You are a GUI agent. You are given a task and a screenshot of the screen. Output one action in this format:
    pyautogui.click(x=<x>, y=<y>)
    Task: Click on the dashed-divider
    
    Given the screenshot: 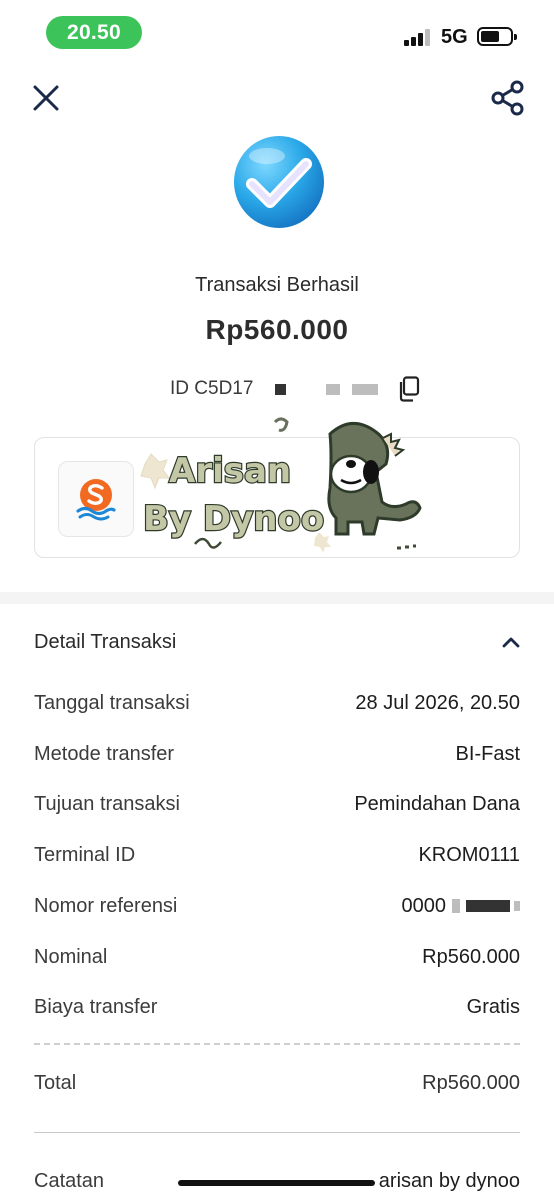 What is the action you would take?
    pyautogui.click(x=277, y=1044)
    